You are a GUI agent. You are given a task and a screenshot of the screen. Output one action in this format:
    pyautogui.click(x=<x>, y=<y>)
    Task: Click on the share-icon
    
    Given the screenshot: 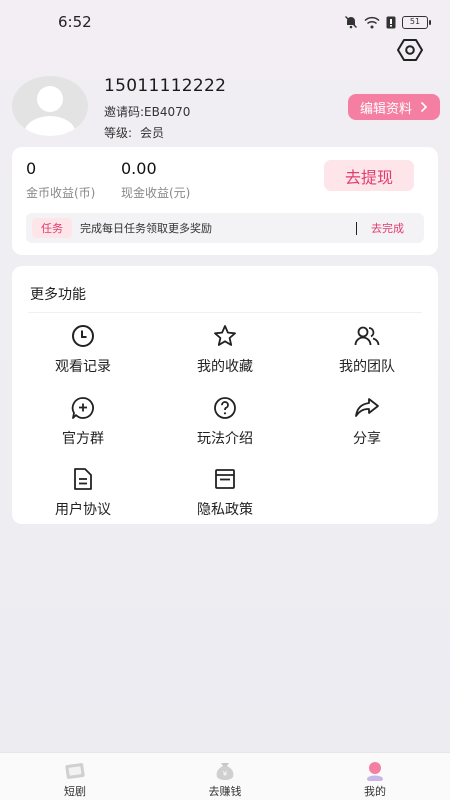 What is the action you would take?
    pyautogui.click(x=367, y=408)
    